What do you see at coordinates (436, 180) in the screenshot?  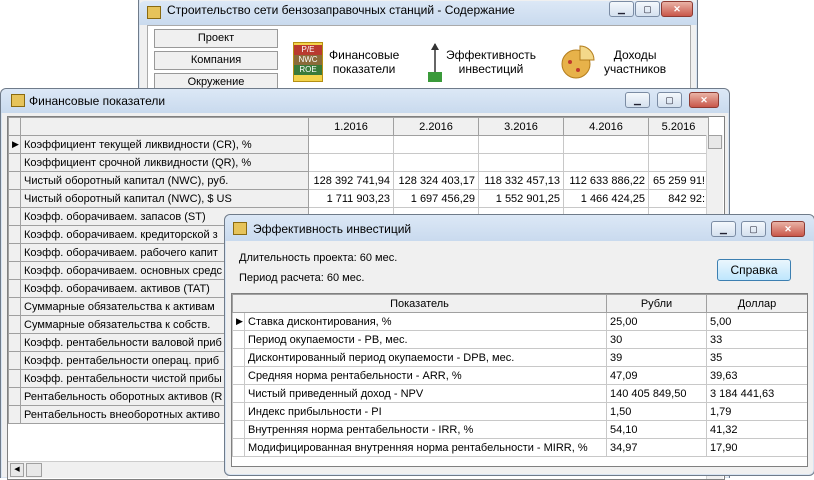 I see `table-cell: 128 324 403,17` at bounding box center [436, 180].